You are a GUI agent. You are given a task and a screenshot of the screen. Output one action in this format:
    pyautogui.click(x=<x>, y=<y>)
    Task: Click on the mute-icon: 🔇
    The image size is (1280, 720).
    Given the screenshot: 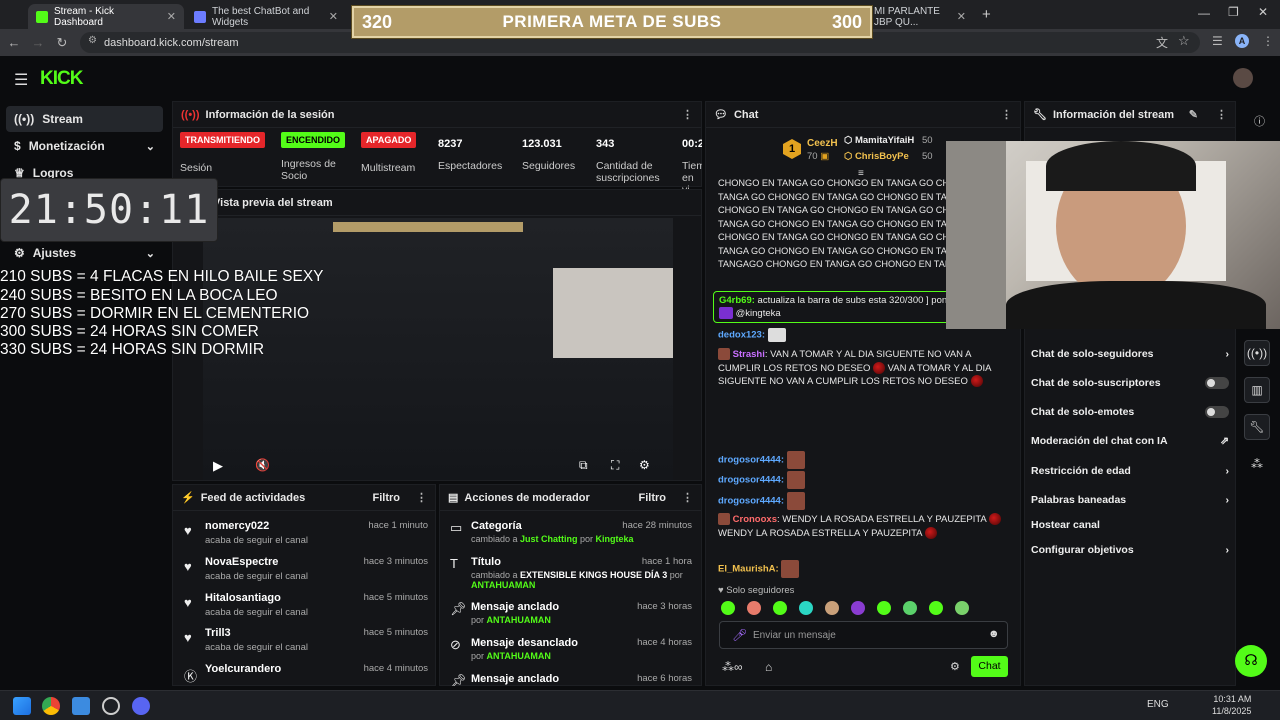 What is the action you would take?
    pyautogui.click(x=262, y=465)
    